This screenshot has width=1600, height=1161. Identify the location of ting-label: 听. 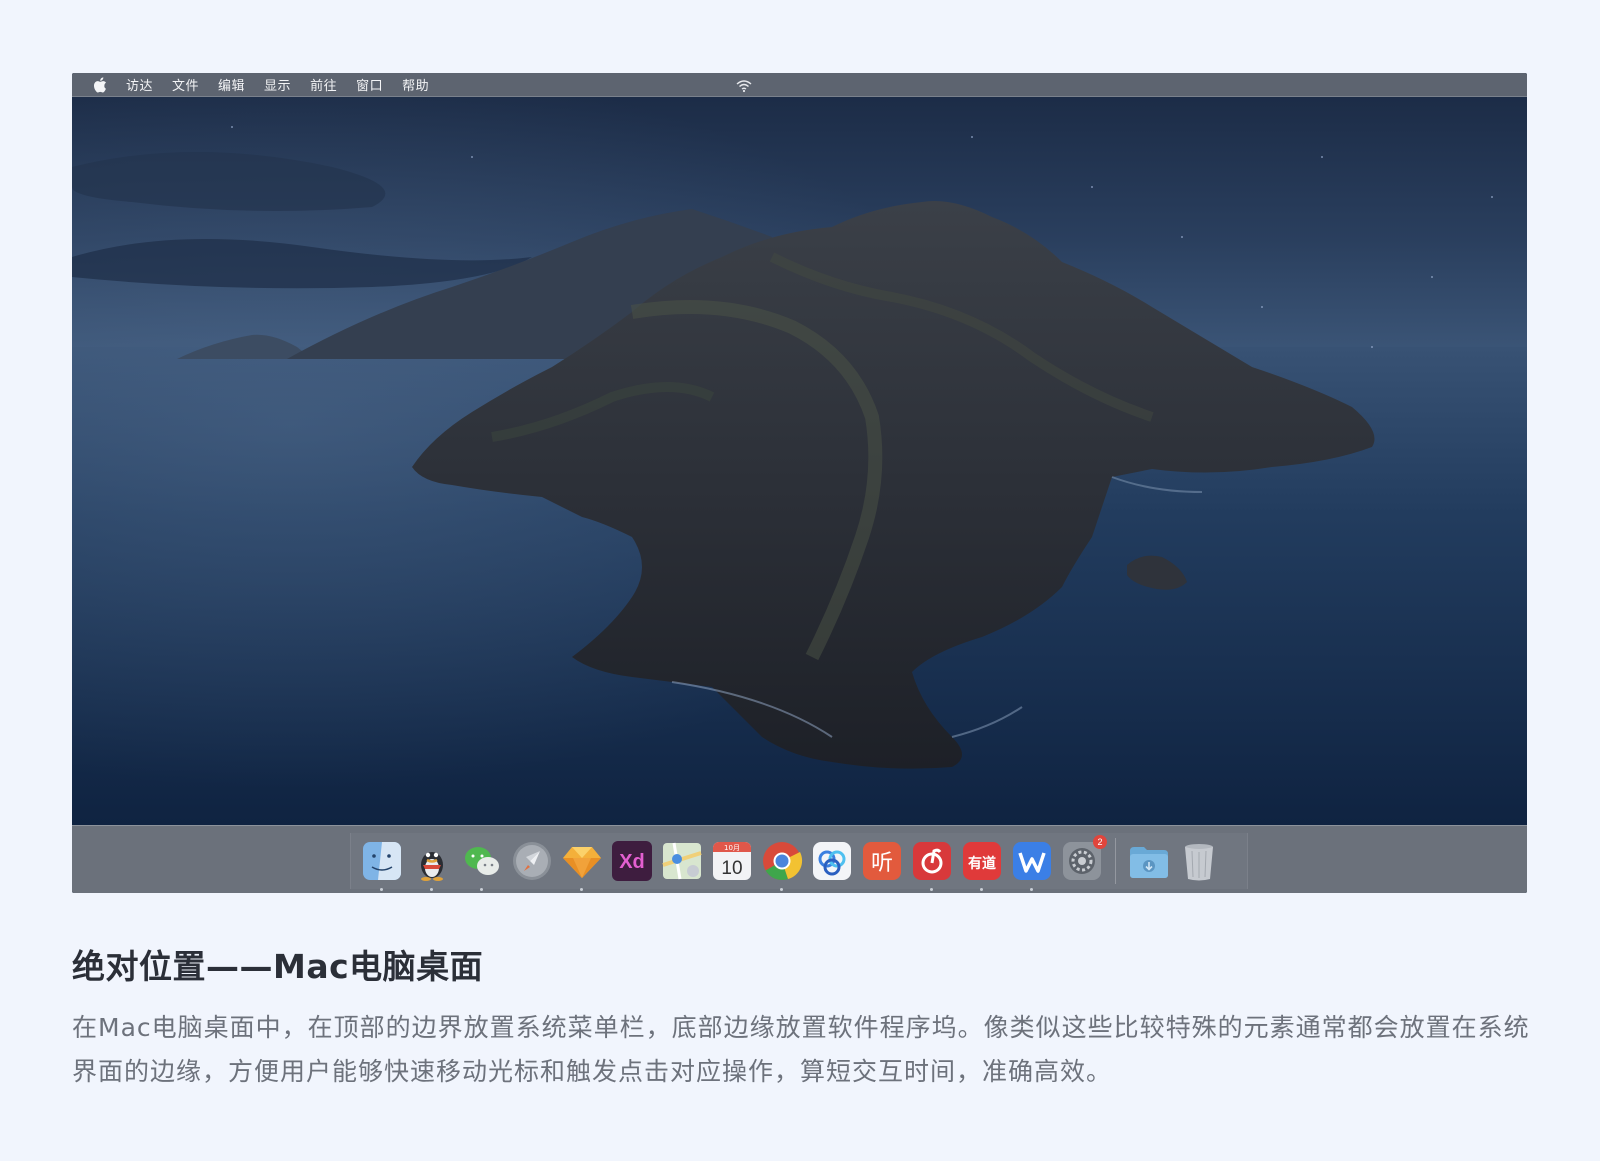
(882, 863).